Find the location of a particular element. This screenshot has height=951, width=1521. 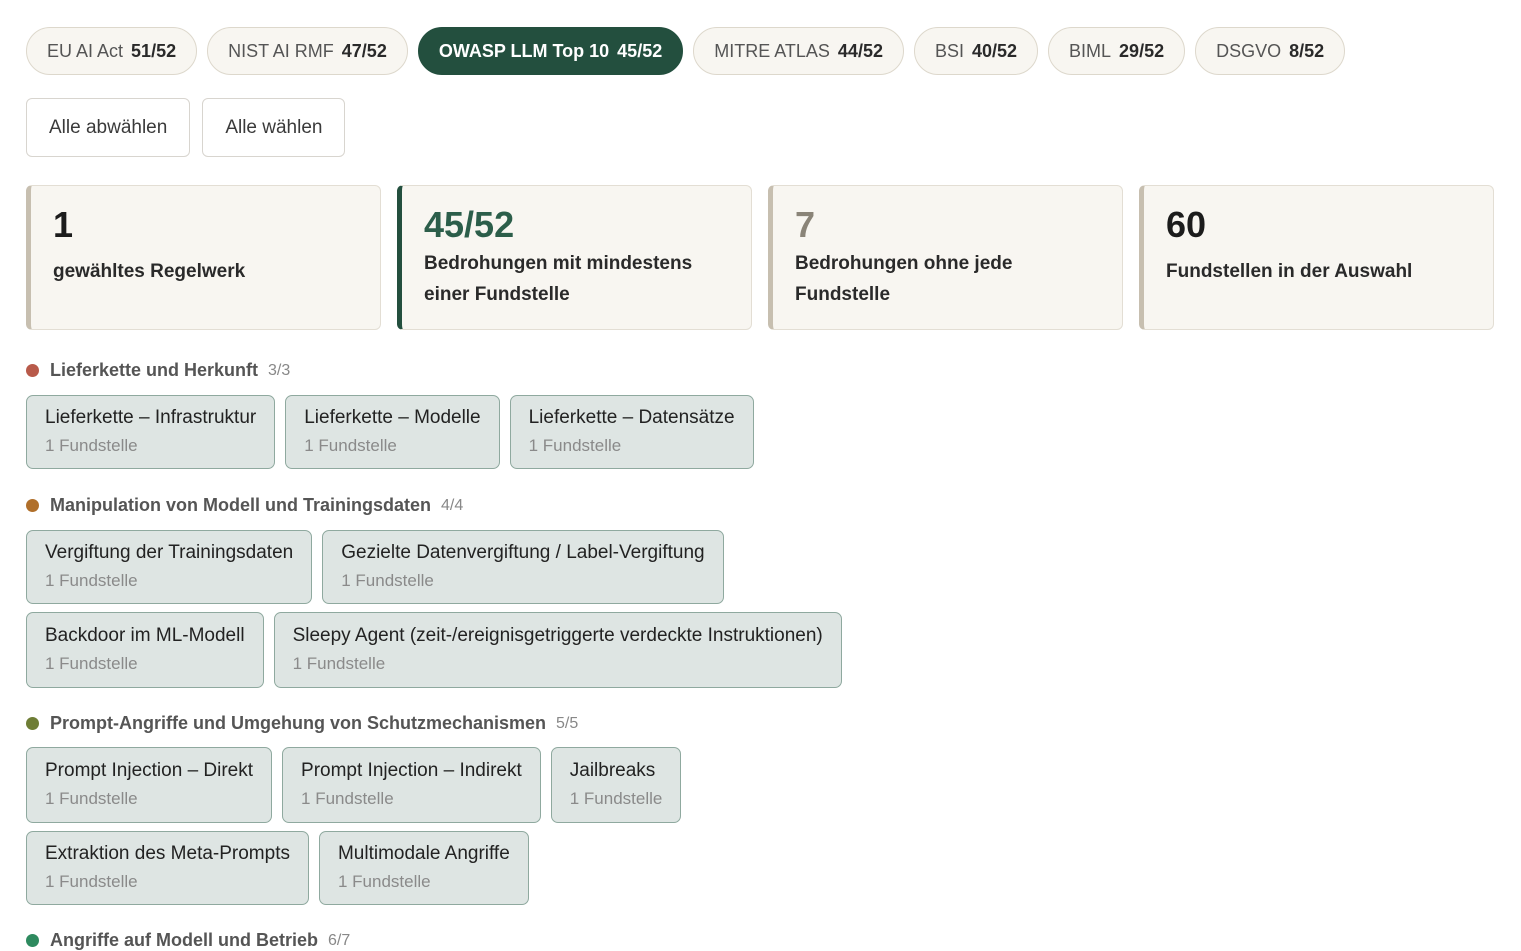

group-header-supply-chain: Lieferkette und Herkunft 3/3 is located at coordinates (158, 370).